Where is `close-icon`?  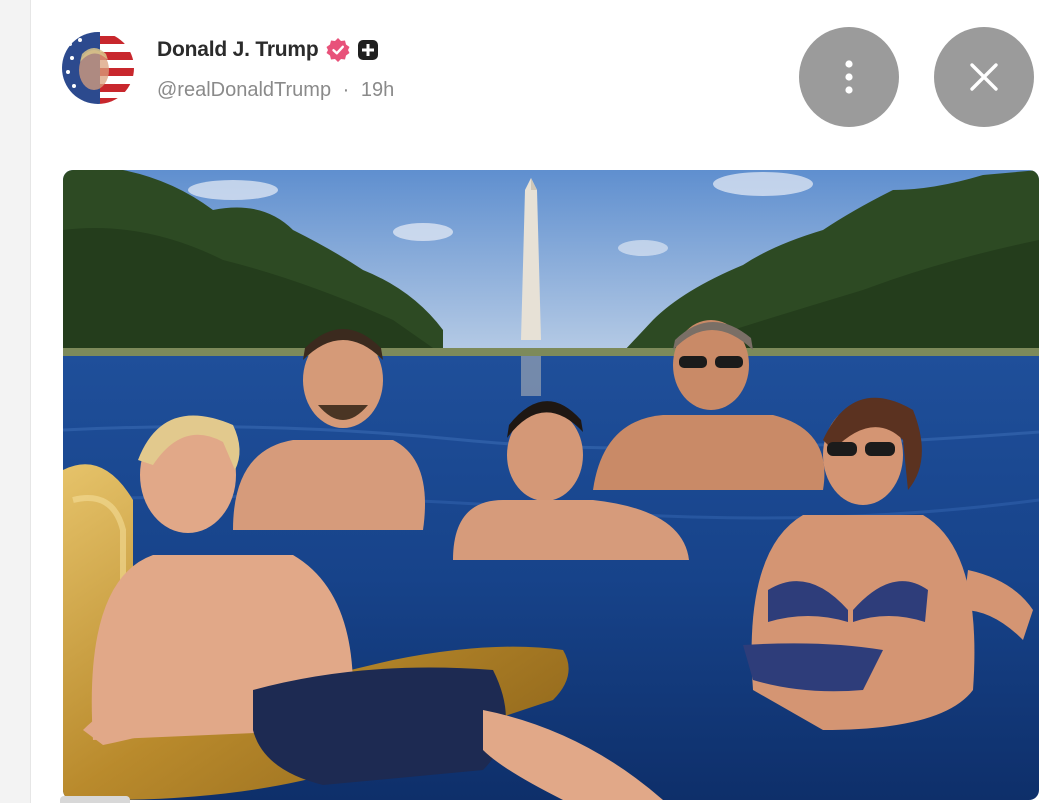
close-icon is located at coordinates (984, 77).